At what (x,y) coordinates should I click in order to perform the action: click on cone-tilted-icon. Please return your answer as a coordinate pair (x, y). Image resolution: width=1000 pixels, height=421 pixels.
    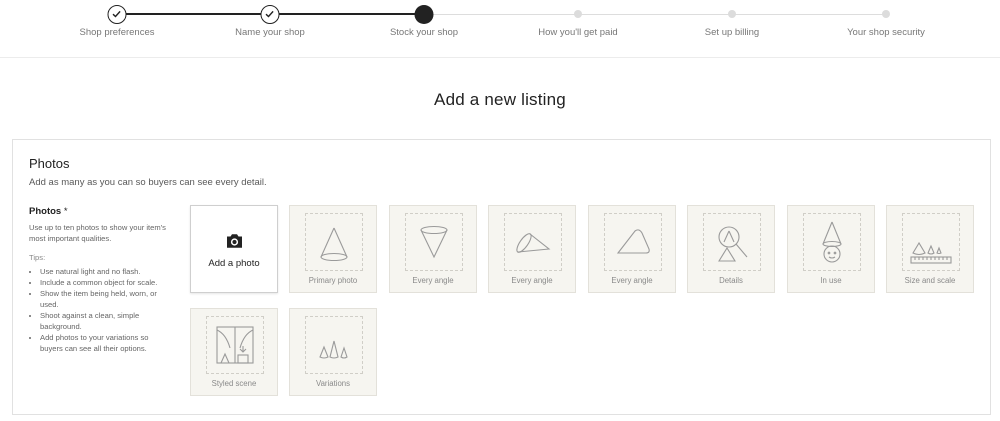
    Looking at the image, I should click on (633, 241).